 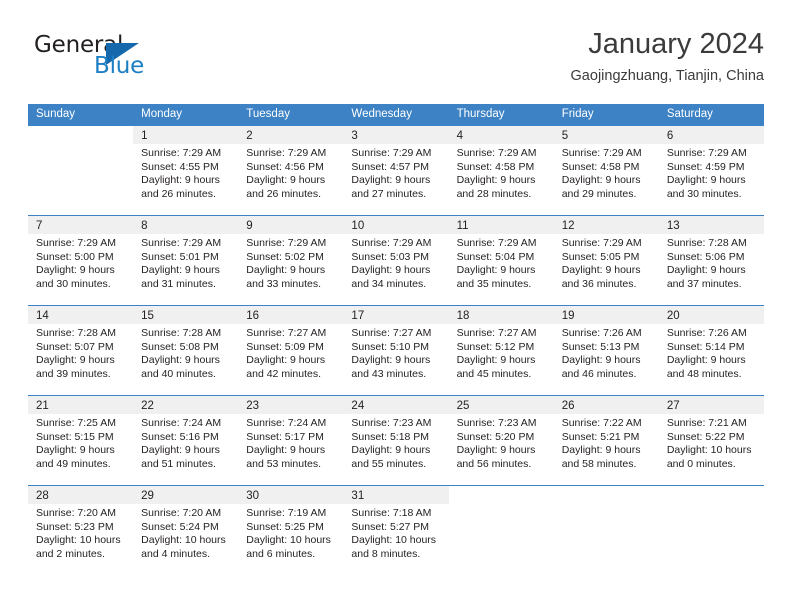 I want to click on daylight-text-line2: and 27 minutes., so click(x=389, y=193).